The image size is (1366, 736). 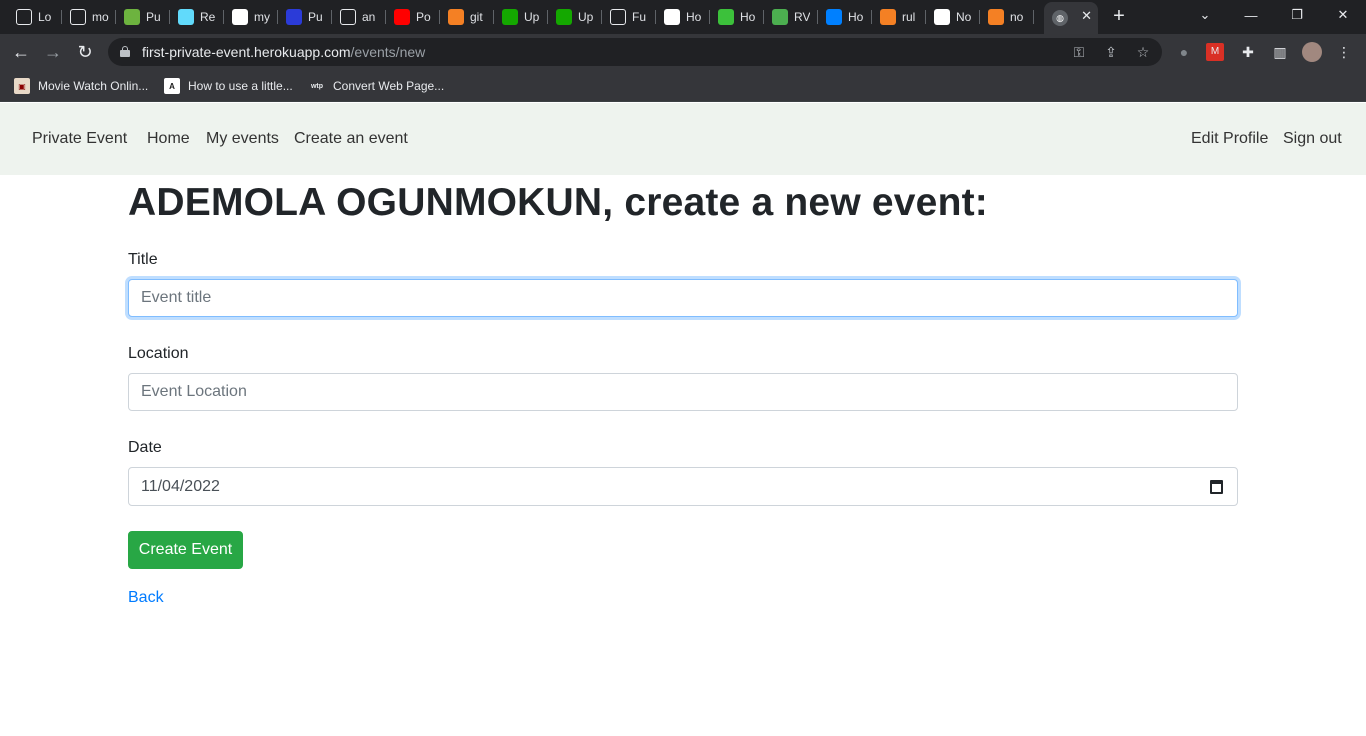 What do you see at coordinates (1119, 16) in the screenshot?
I see `new-tab-button: +` at bounding box center [1119, 16].